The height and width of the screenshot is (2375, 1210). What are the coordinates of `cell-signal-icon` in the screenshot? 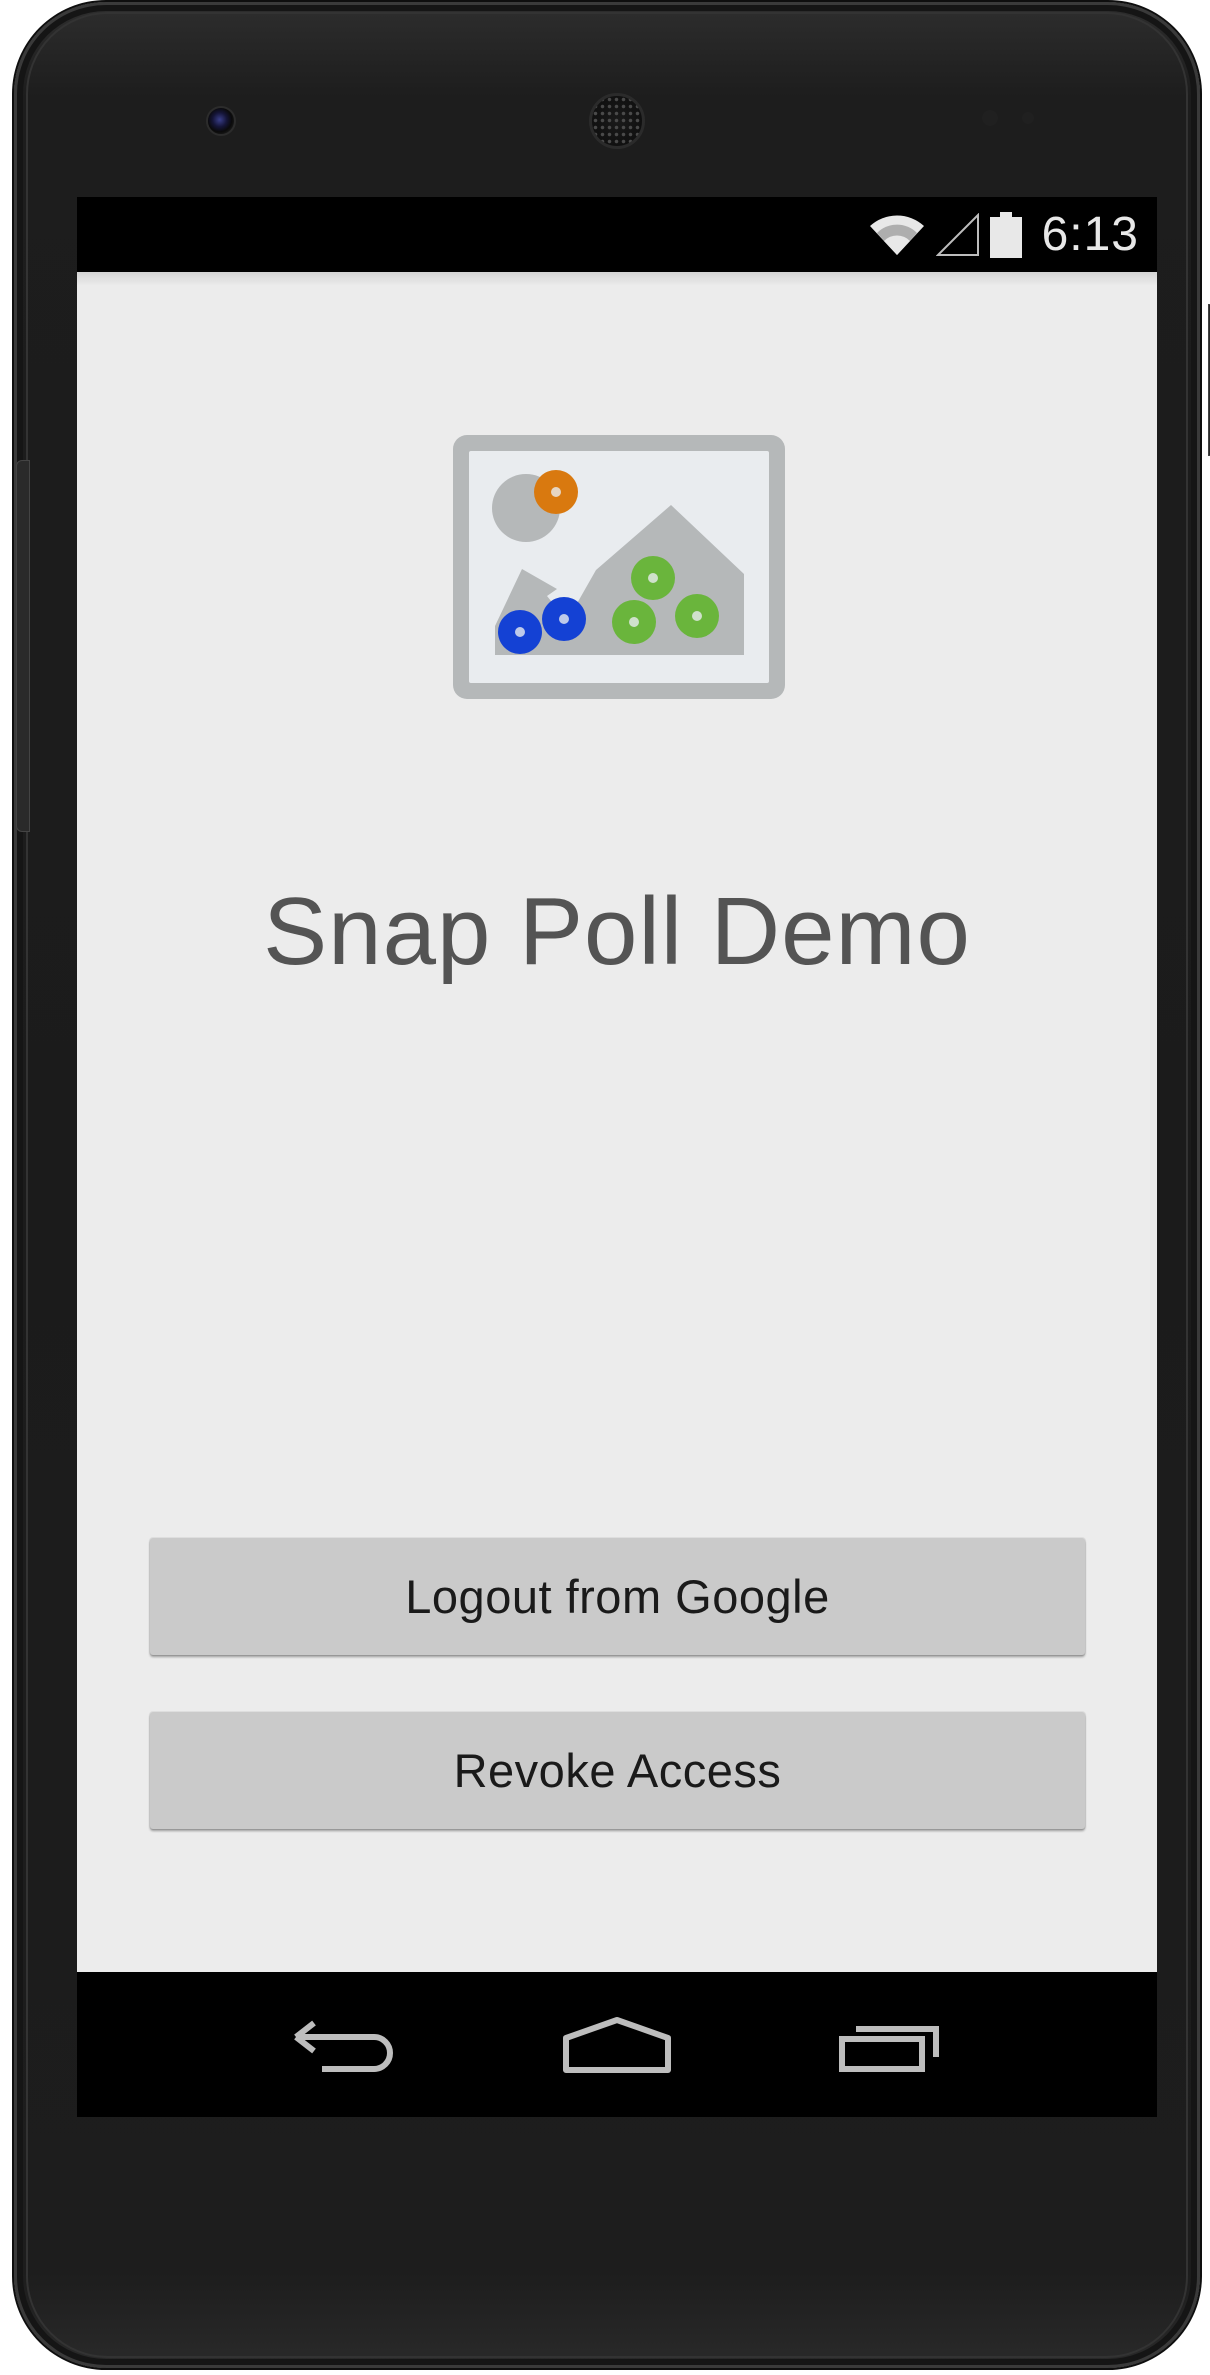 It's located at (957, 234).